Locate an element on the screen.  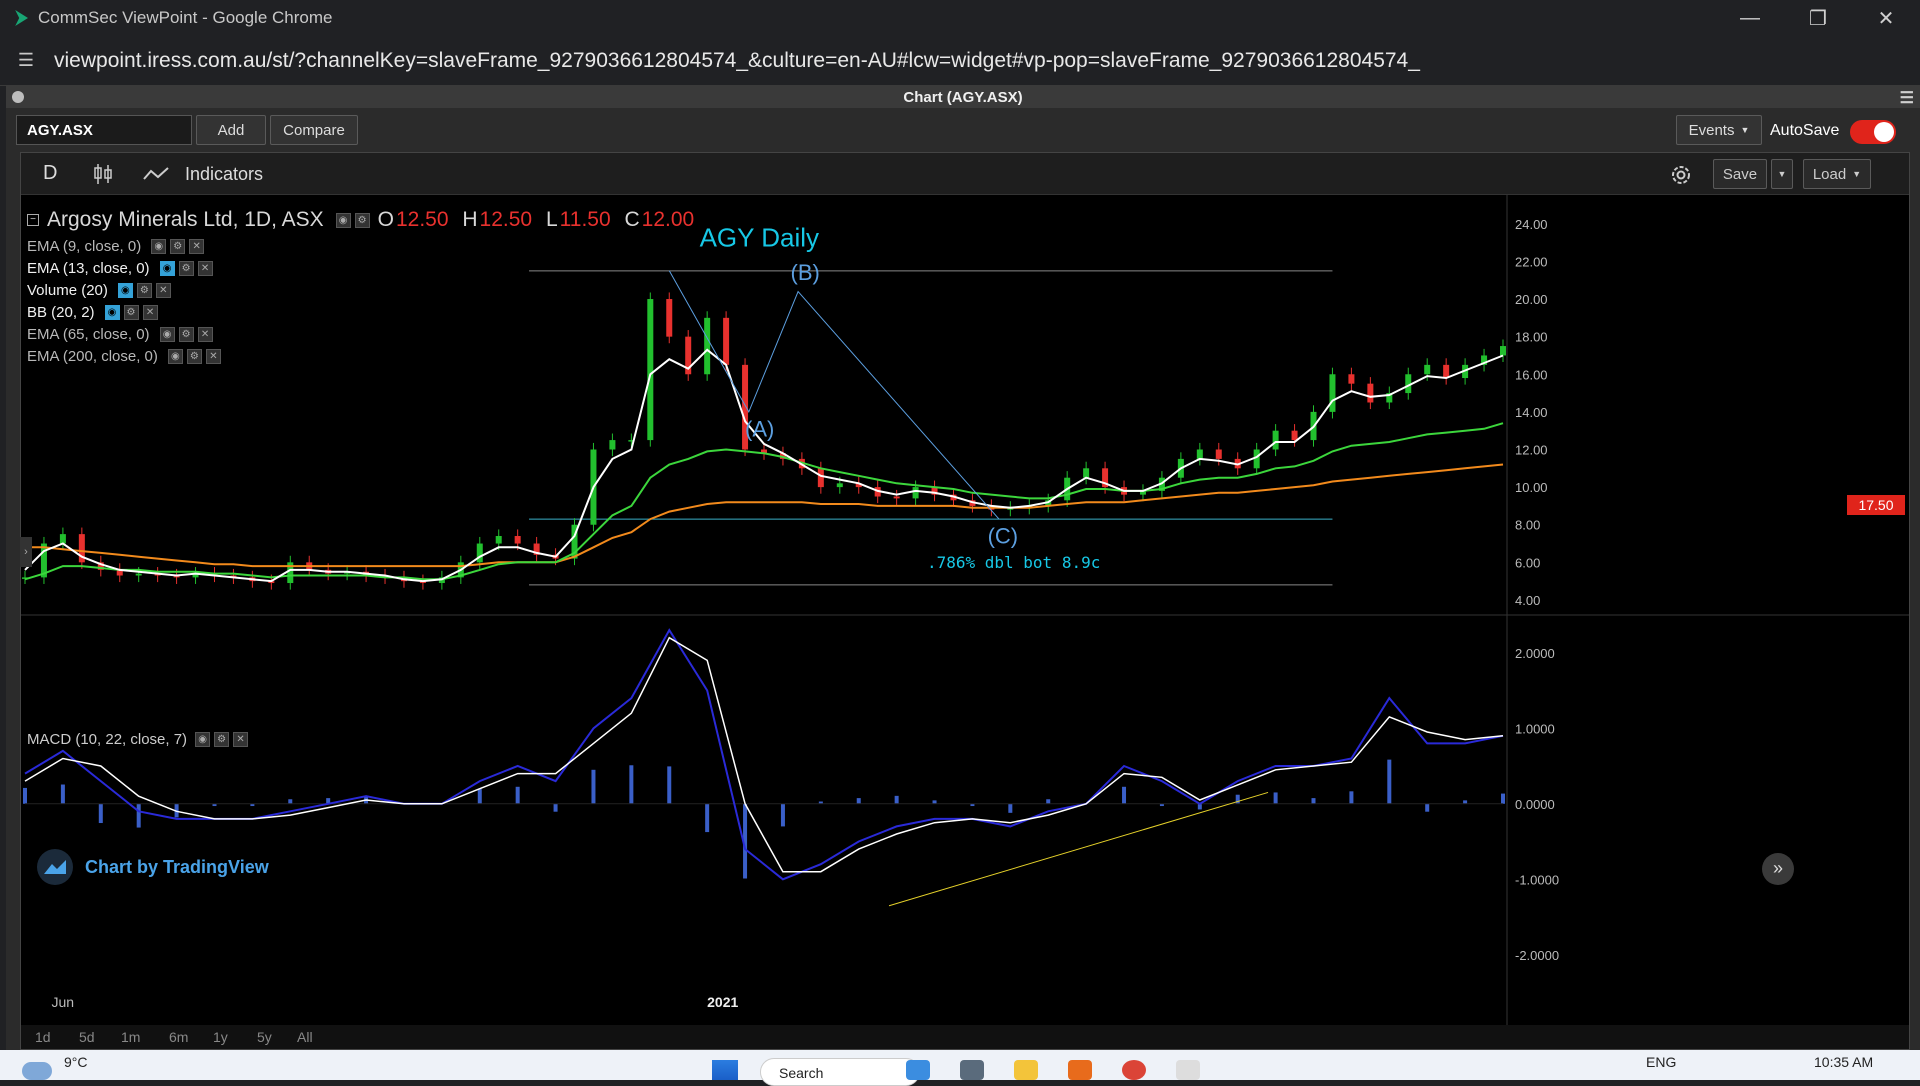
tradingview-link: Chart by TradingView is located at coordinates (177, 867).